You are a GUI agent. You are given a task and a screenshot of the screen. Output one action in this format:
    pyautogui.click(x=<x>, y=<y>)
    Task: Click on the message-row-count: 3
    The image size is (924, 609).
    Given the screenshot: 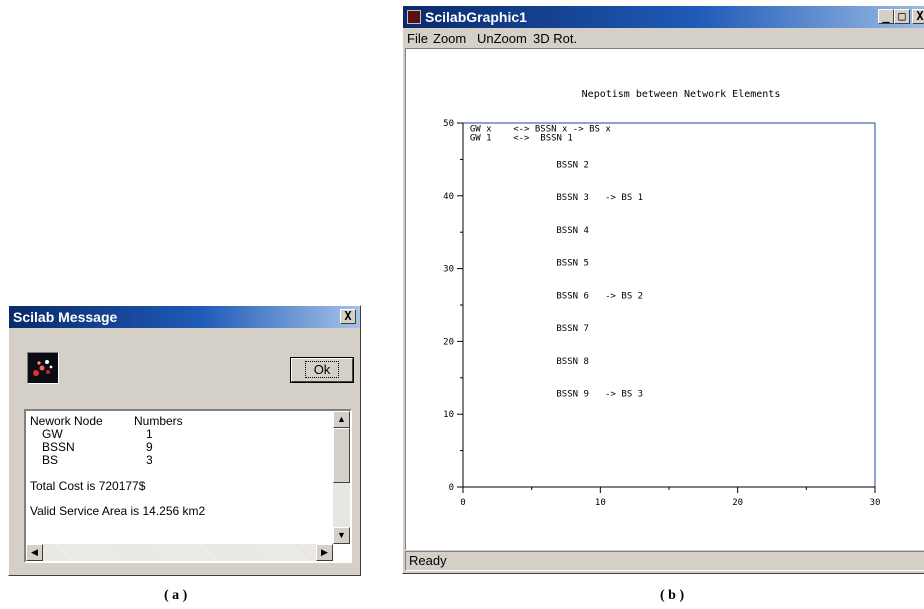 What is the action you would take?
    pyautogui.click(x=149, y=460)
    